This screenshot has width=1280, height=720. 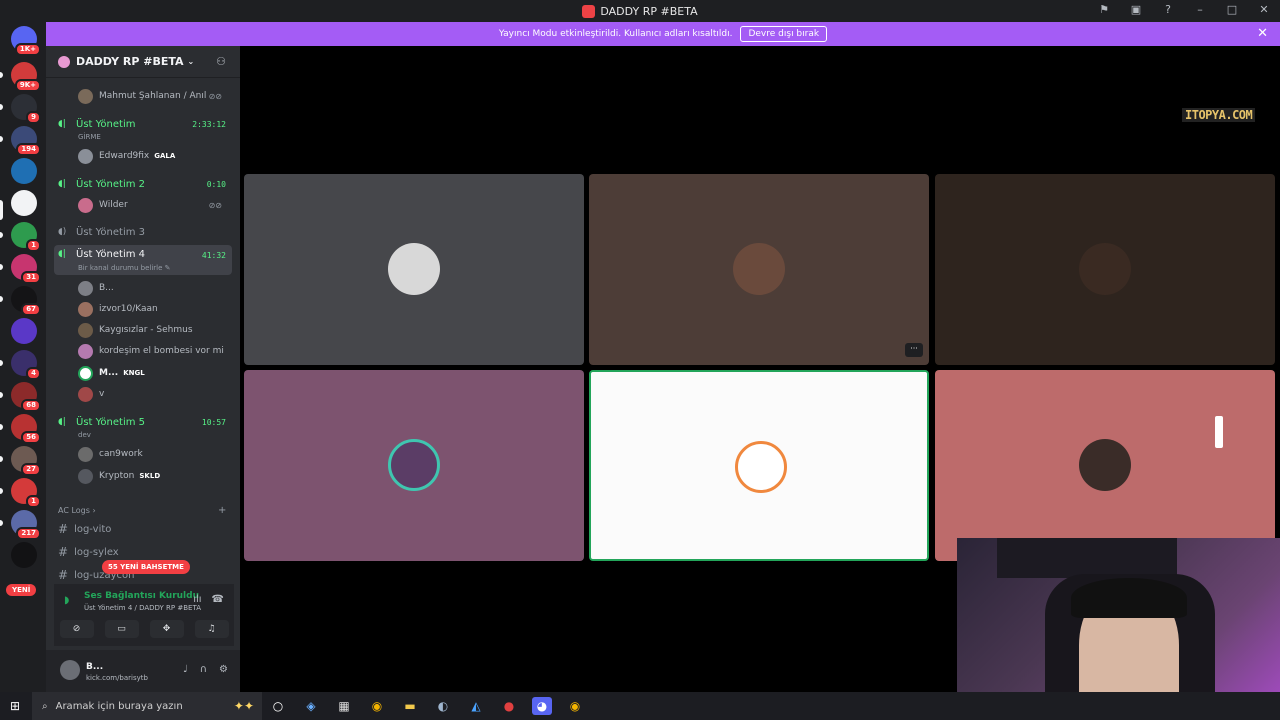 What do you see at coordinates (1200, 9) in the screenshot?
I see `minimize-button: –` at bounding box center [1200, 9].